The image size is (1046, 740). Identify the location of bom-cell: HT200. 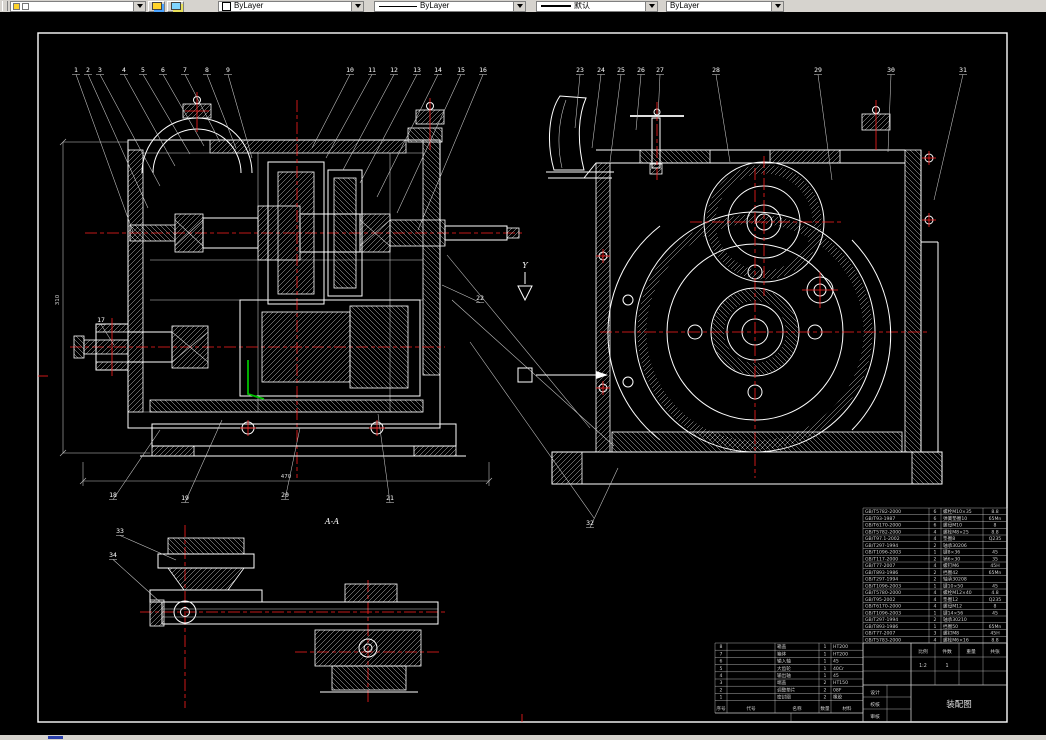
(840, 647).